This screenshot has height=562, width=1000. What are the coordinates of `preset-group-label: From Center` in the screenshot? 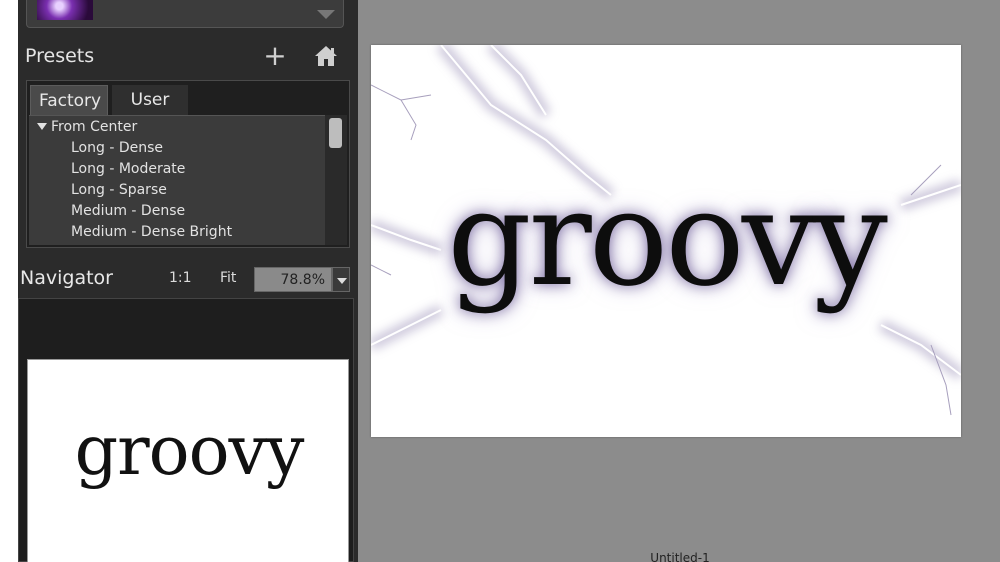 It's located at (94, 127).